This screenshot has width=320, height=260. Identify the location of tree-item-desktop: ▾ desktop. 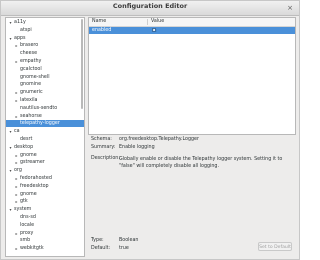
(45, 147).